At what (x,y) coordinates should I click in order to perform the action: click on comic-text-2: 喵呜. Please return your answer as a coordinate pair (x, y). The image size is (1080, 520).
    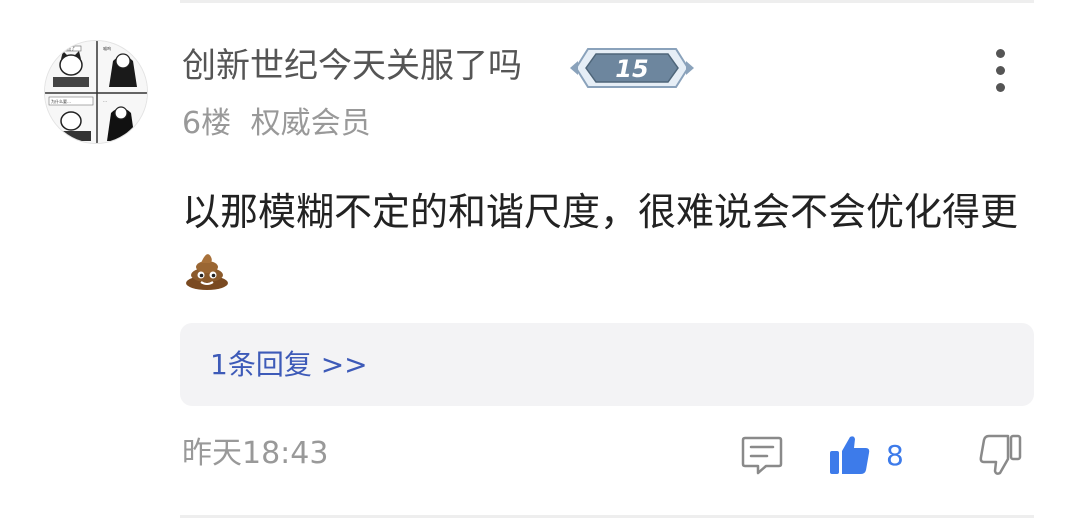
    Looking at the image, I should click on (107, 48).